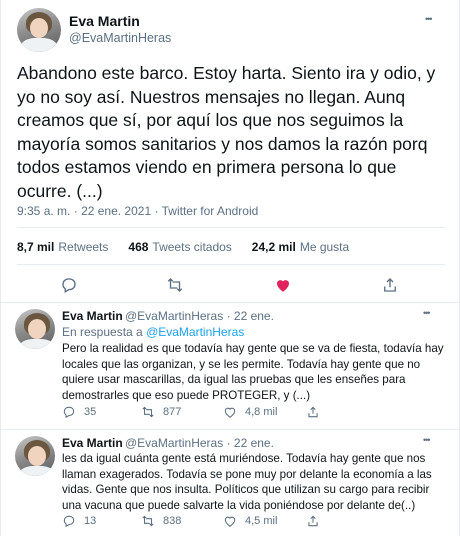  I want to click on tweet-source: Twitter for Android, so click(210, 211).